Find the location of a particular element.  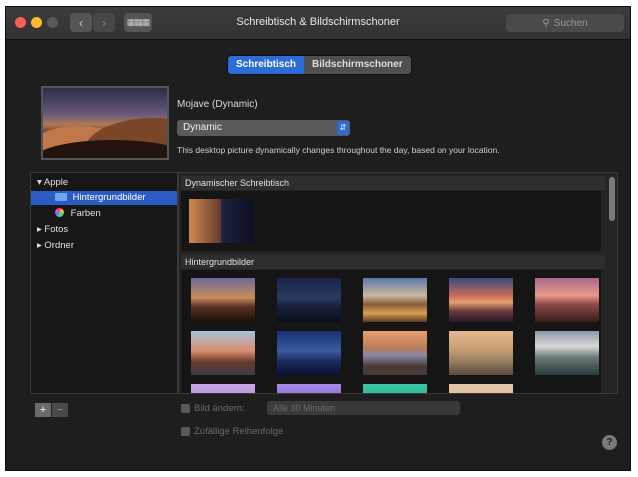

sidebar-item-apple: ▾ Apple is located at coordinates (104, 183).